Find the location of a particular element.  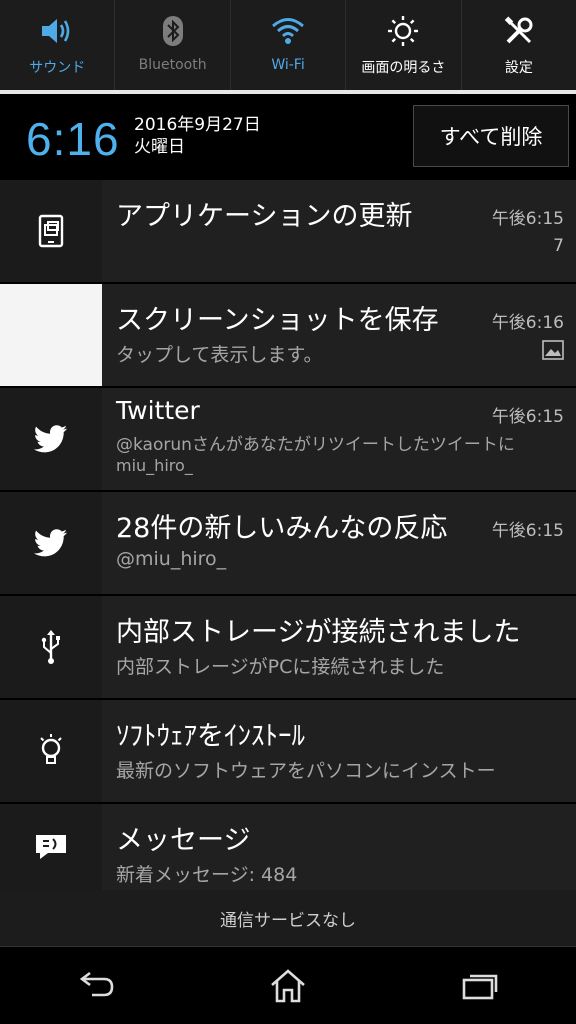

brightness-icon is located at coordinates (403, 31).